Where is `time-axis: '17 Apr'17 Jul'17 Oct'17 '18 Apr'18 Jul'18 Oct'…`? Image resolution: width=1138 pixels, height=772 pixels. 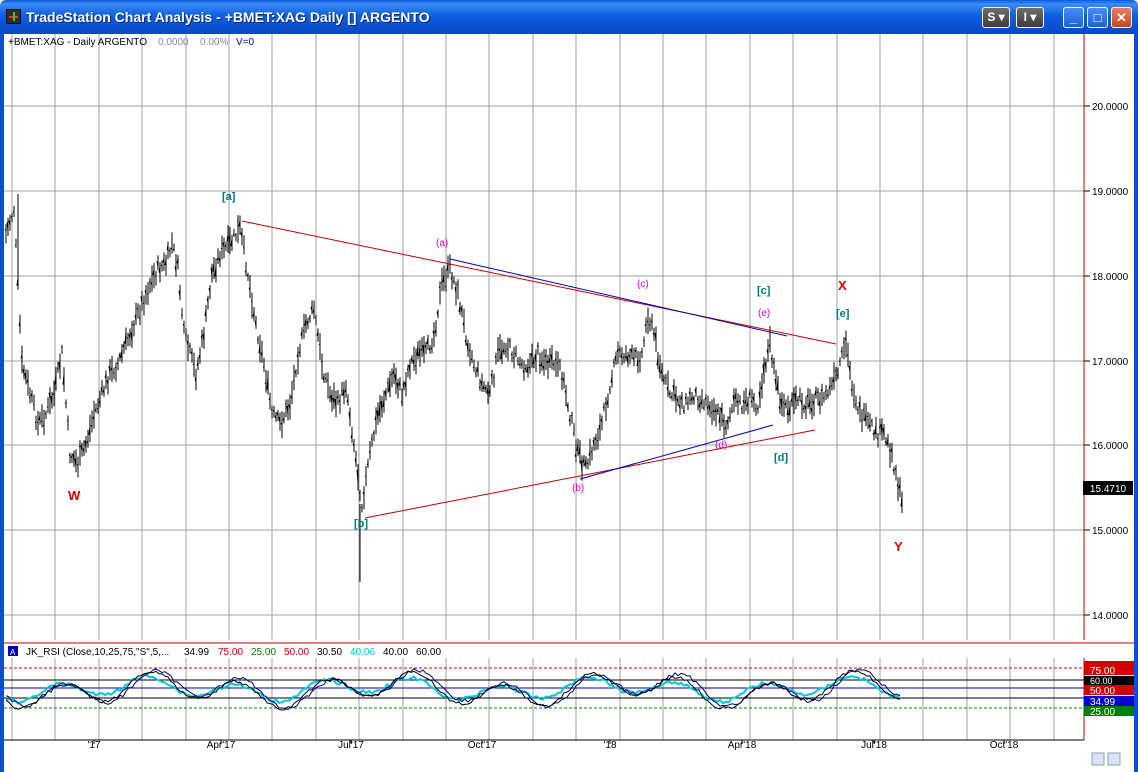 time-axis: '17 Apr'17 Jul'17 Oct'17 '18 Apr'18 Jul'18 Oct'… is located at coordinates (544, 745).